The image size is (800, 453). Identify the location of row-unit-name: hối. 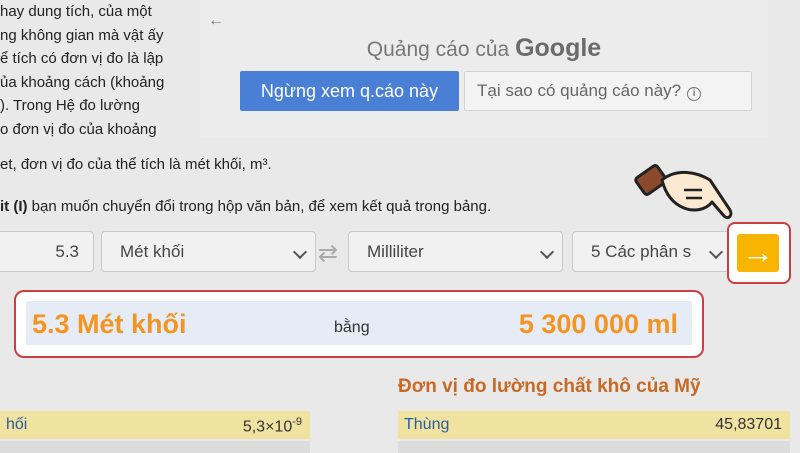
(17, 424).